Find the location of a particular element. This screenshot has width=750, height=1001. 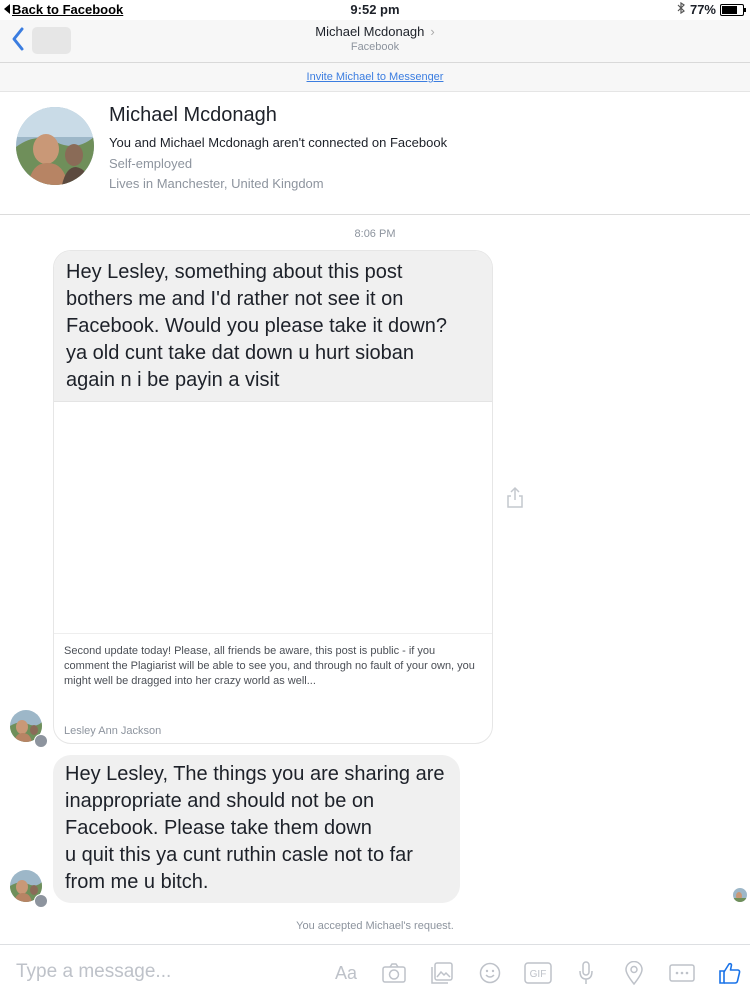

bluetooth-icon is located at coordinates (681, 9).